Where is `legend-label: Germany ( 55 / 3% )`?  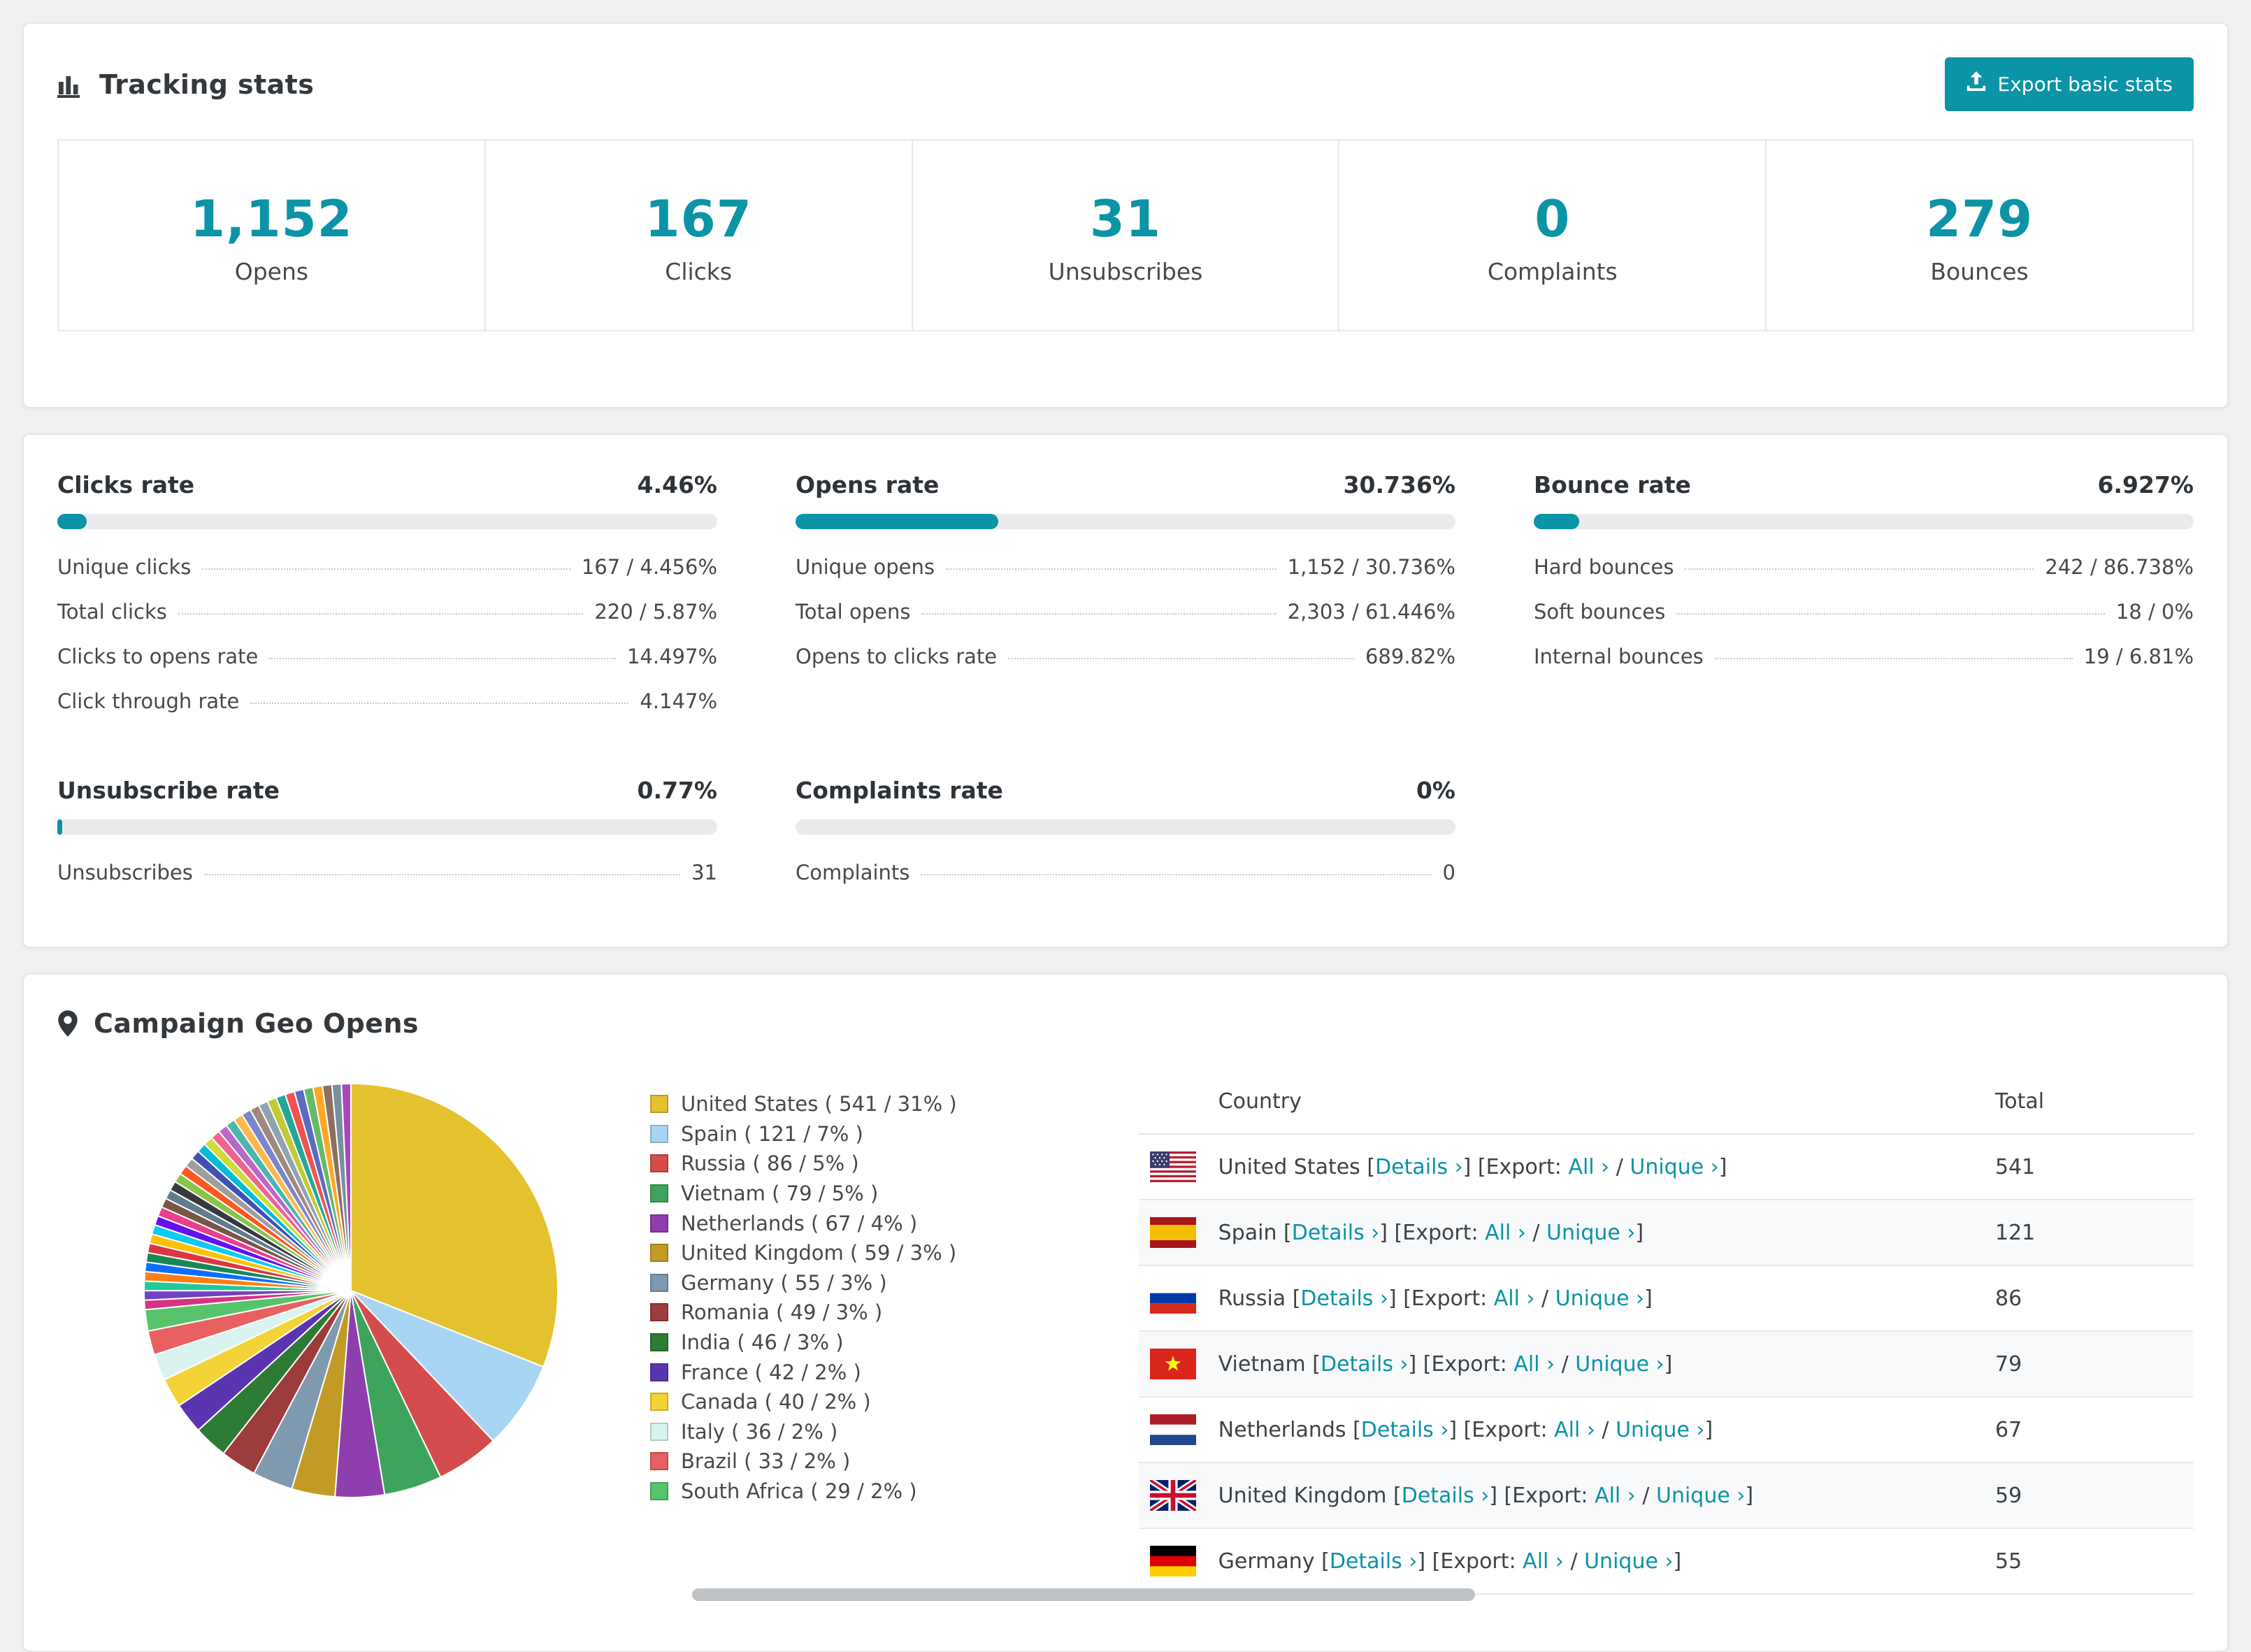 legend-label: Germany ( 55 / 3% ) is located at coordinates (784, 1283).